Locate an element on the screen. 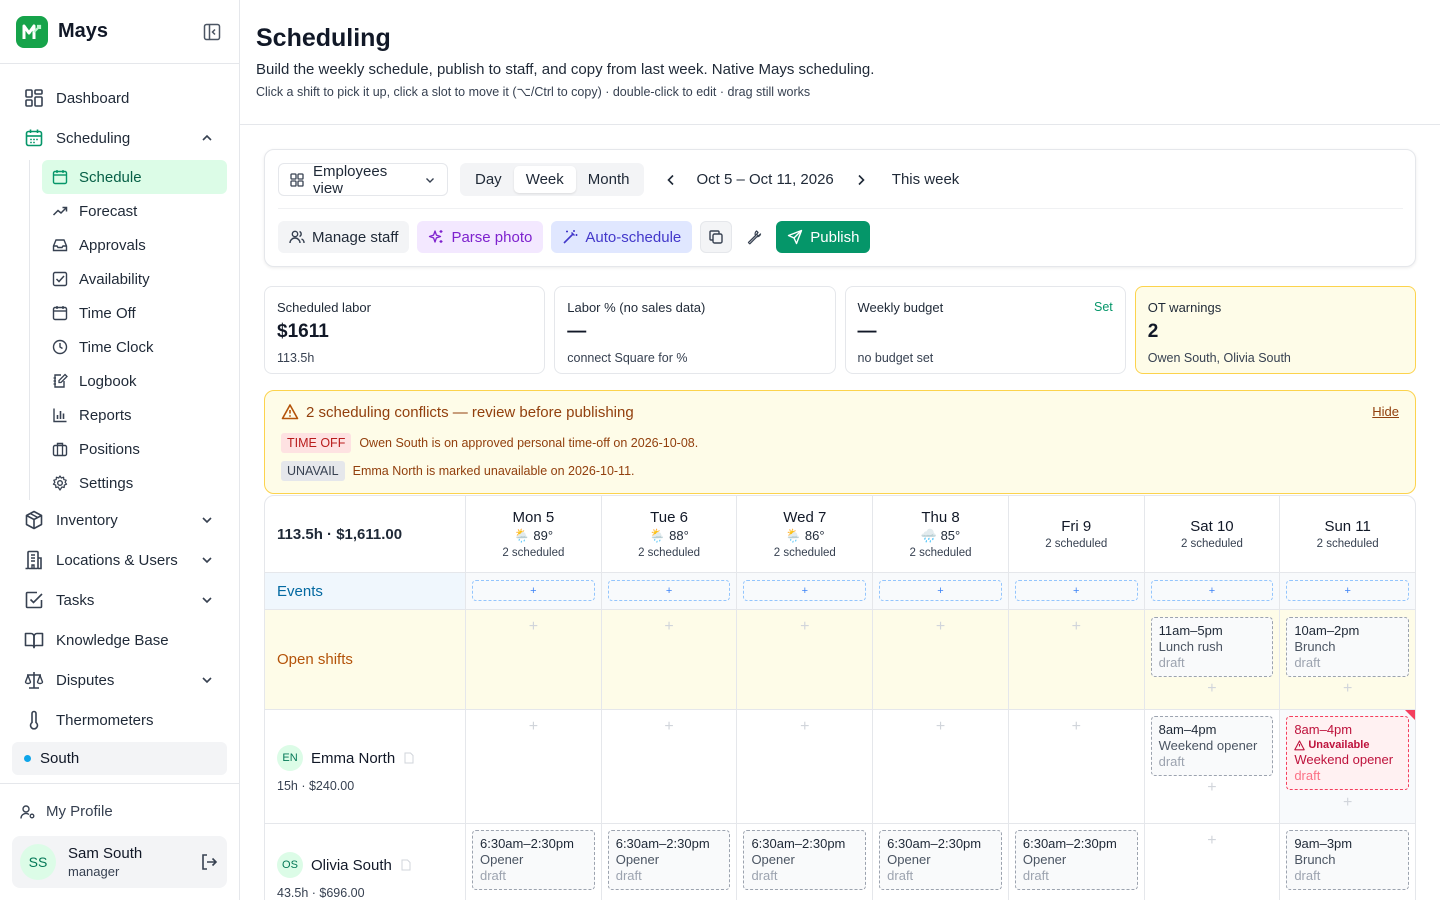 This screenshot has height=900, width=1440. logout-icon is located at coordinates (209, 862).